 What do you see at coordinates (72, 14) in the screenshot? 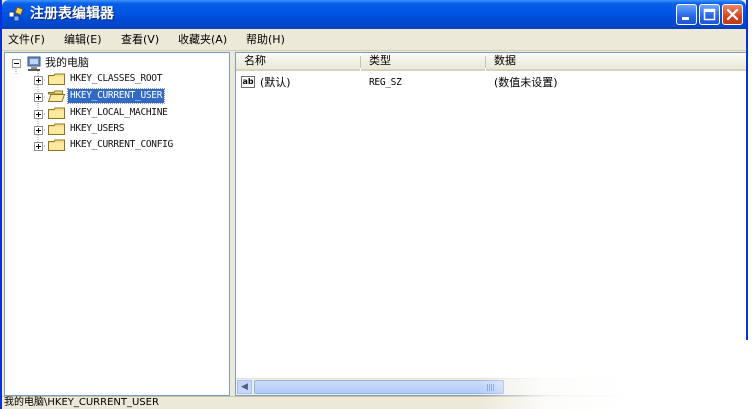
I see `window-title: 注册表编辑器` at bounding box center [72, 14].